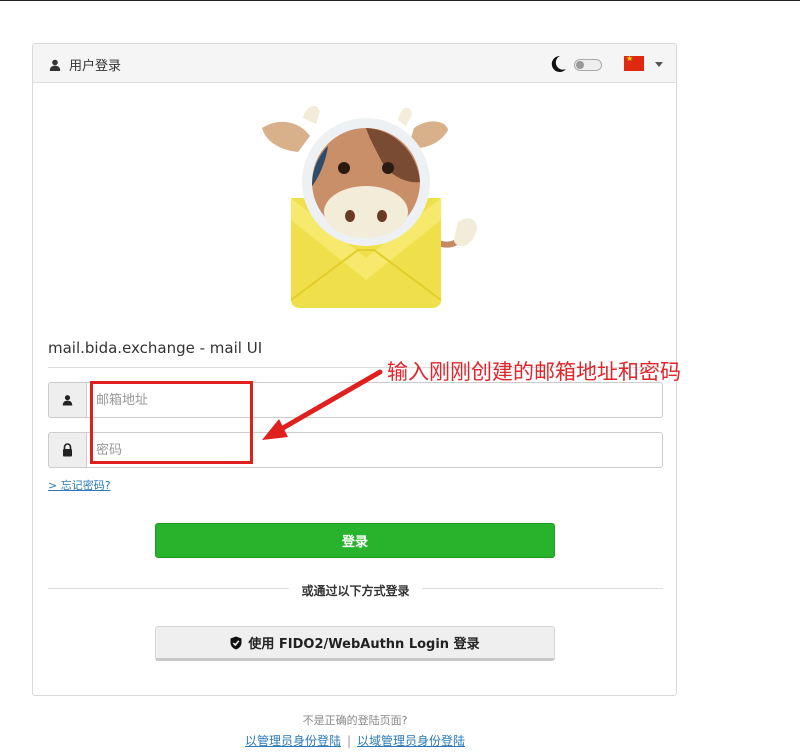 This screenshot has height=756, width=800. Describe the element at coordinates (534, 372) in the screenshot. I see `annotation-text: 输入刚刚创建的邮箱地址和密码` at that location.